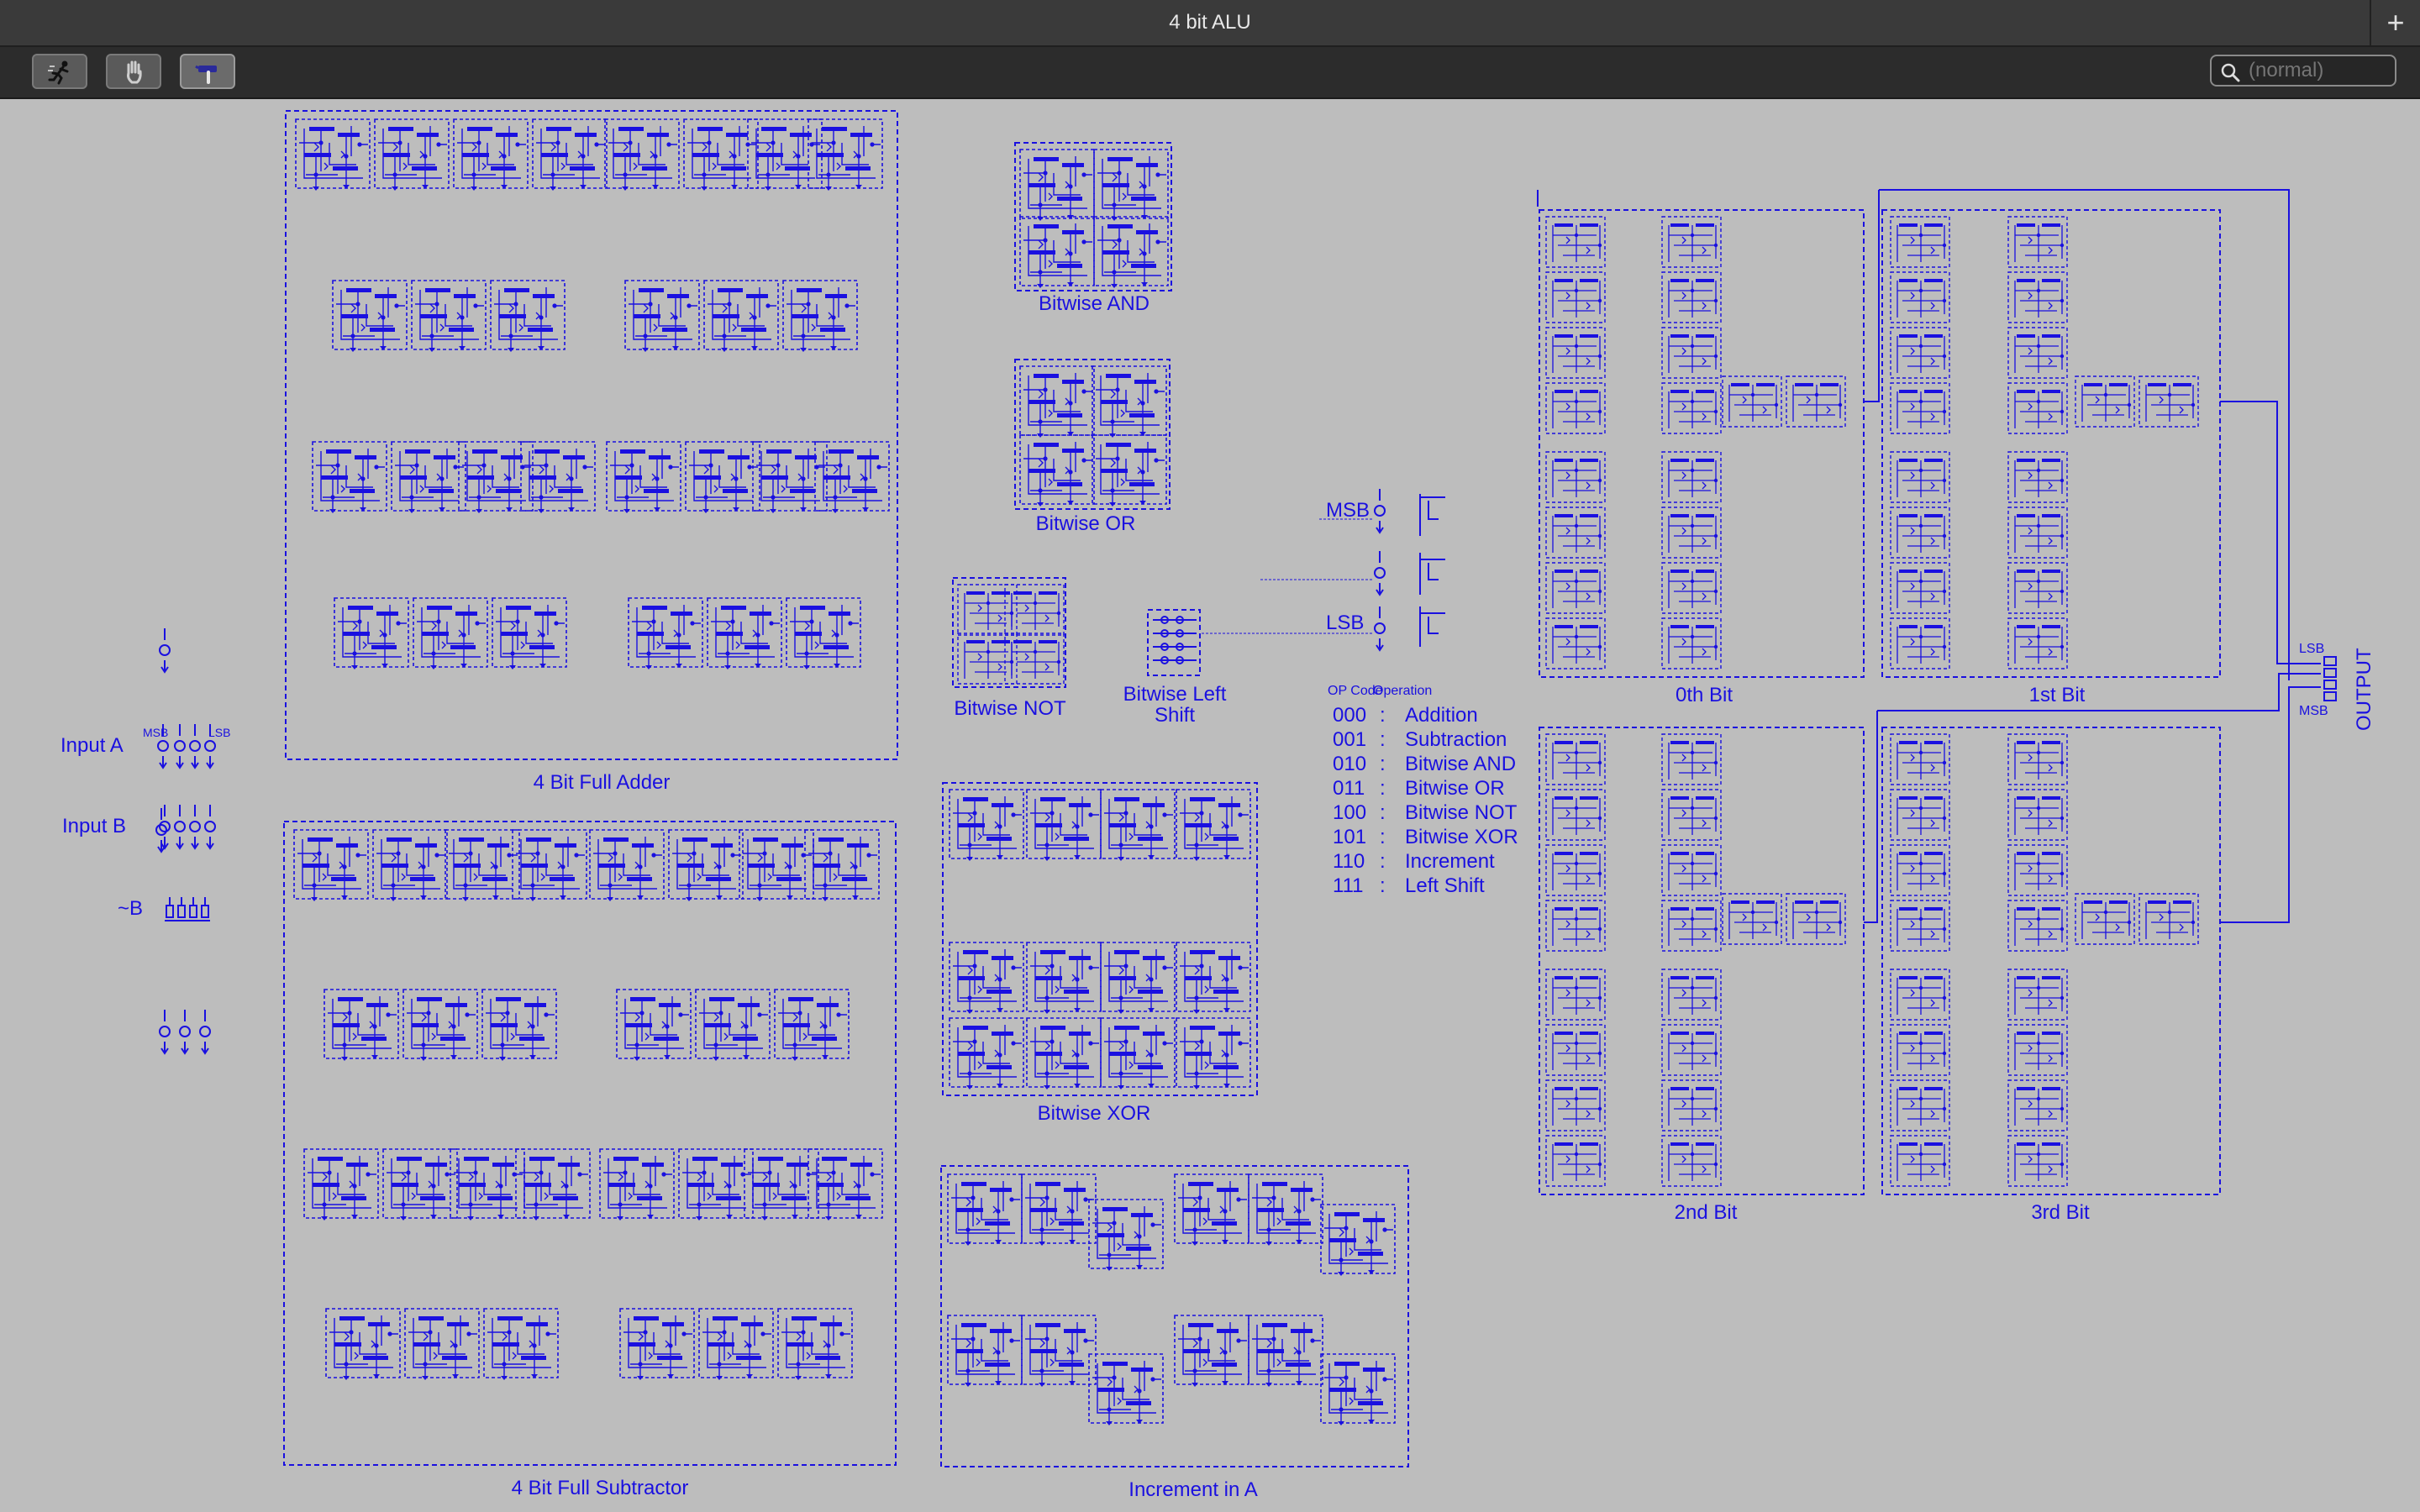 Image resolution: width=2420 pixels, height=1512 pixels. I want to click on toolbar, so click(1210, 73).